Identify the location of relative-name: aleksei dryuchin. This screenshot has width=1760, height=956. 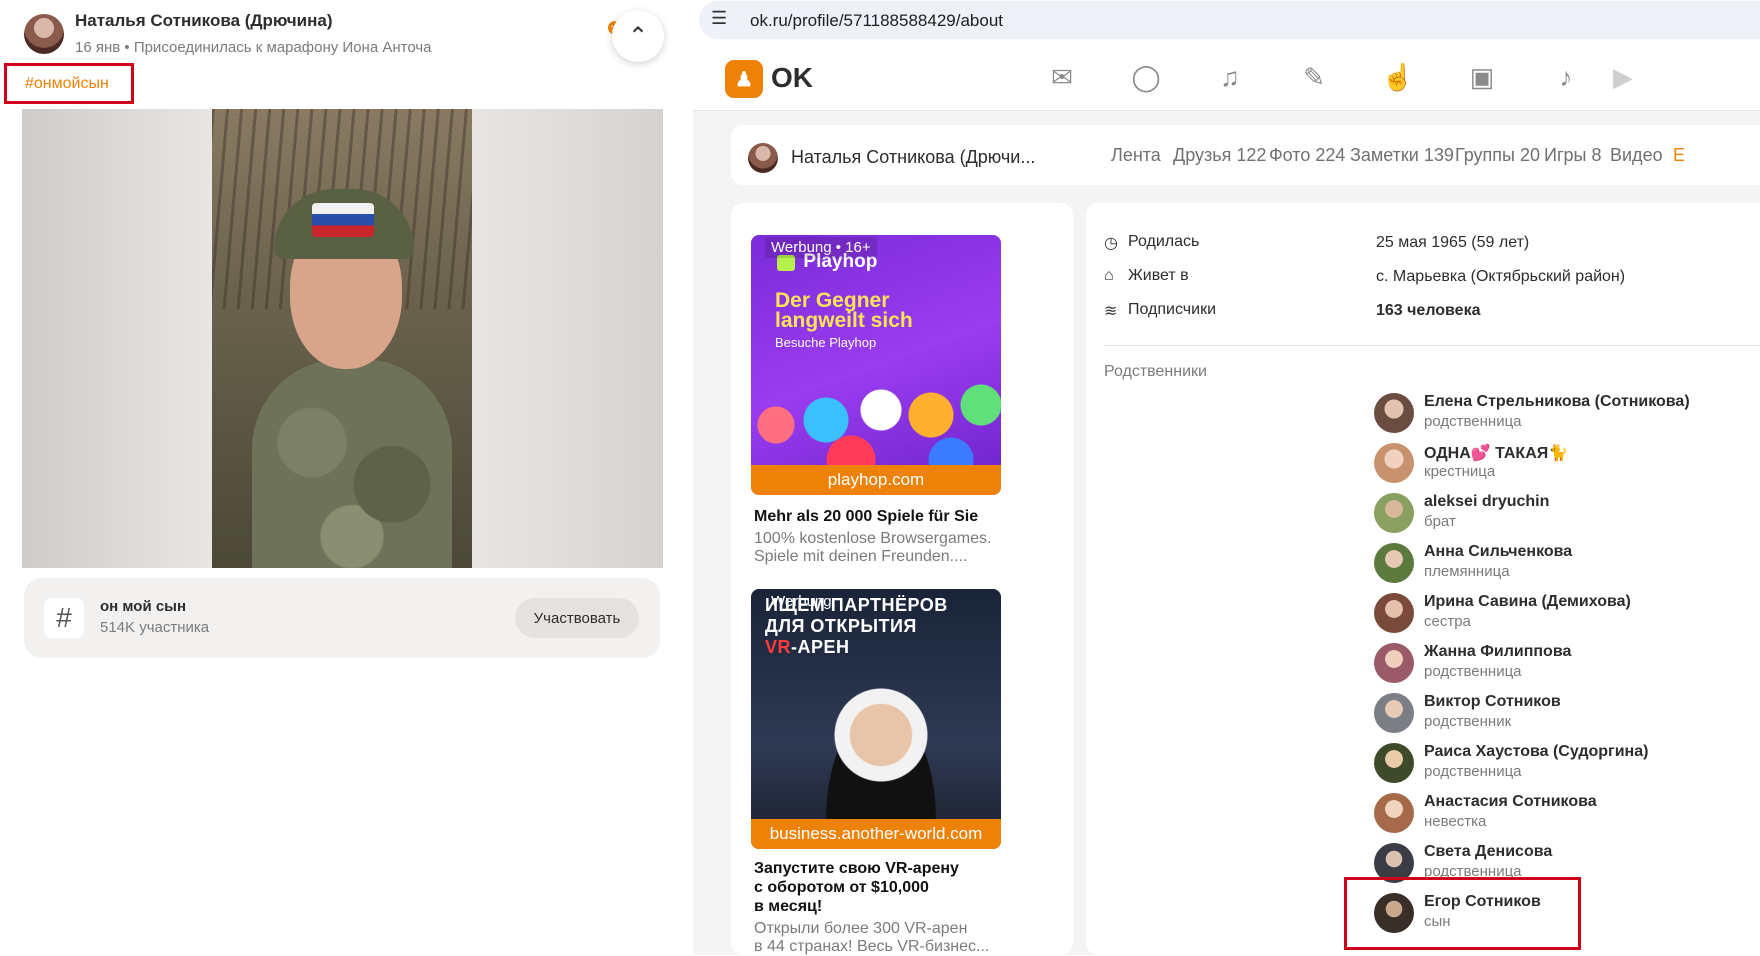
(1486, 502).